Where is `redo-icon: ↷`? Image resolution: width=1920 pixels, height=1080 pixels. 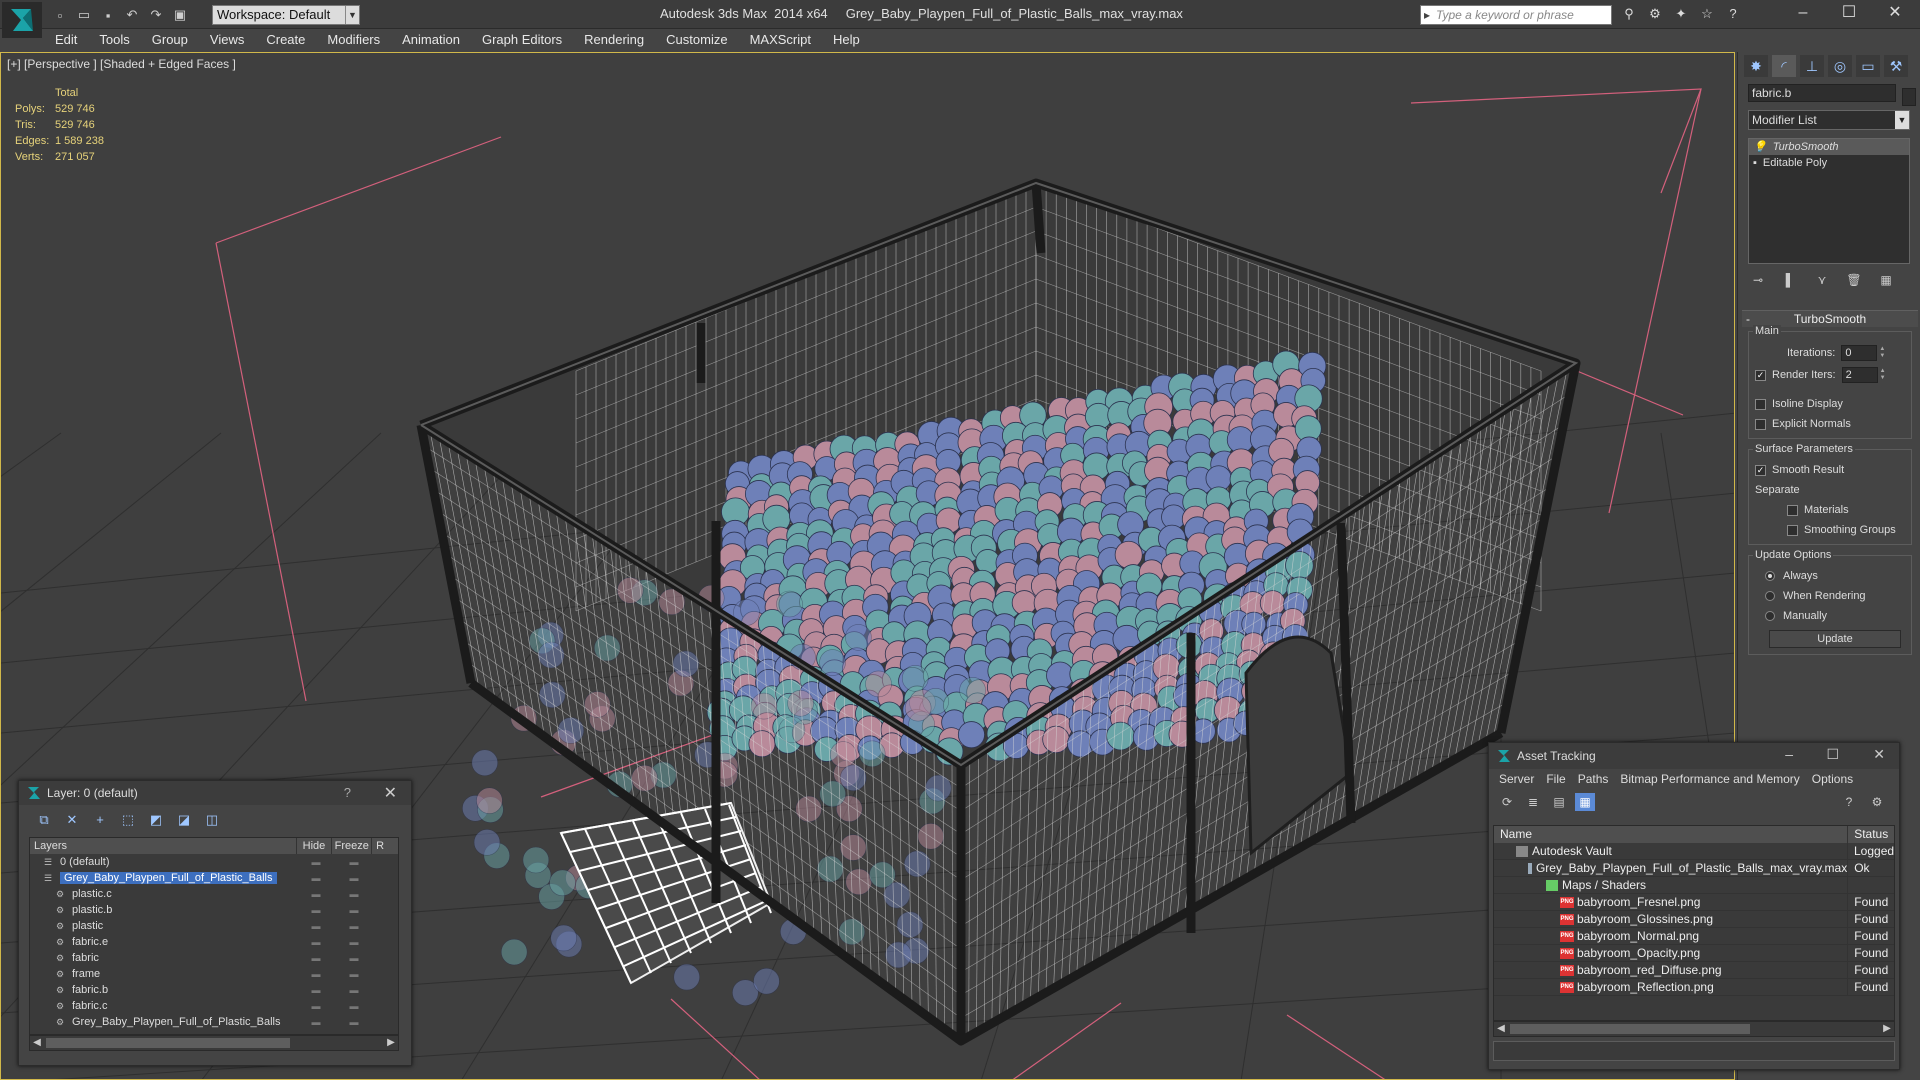
redo-icon: ↷ is located at coordinates (156, 15).